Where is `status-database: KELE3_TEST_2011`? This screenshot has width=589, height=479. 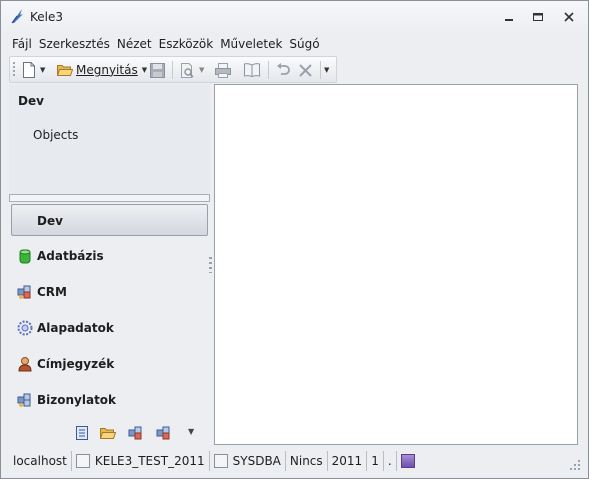 status-database: KELE3_TEST_2011 is located at coordinates (141, 461).